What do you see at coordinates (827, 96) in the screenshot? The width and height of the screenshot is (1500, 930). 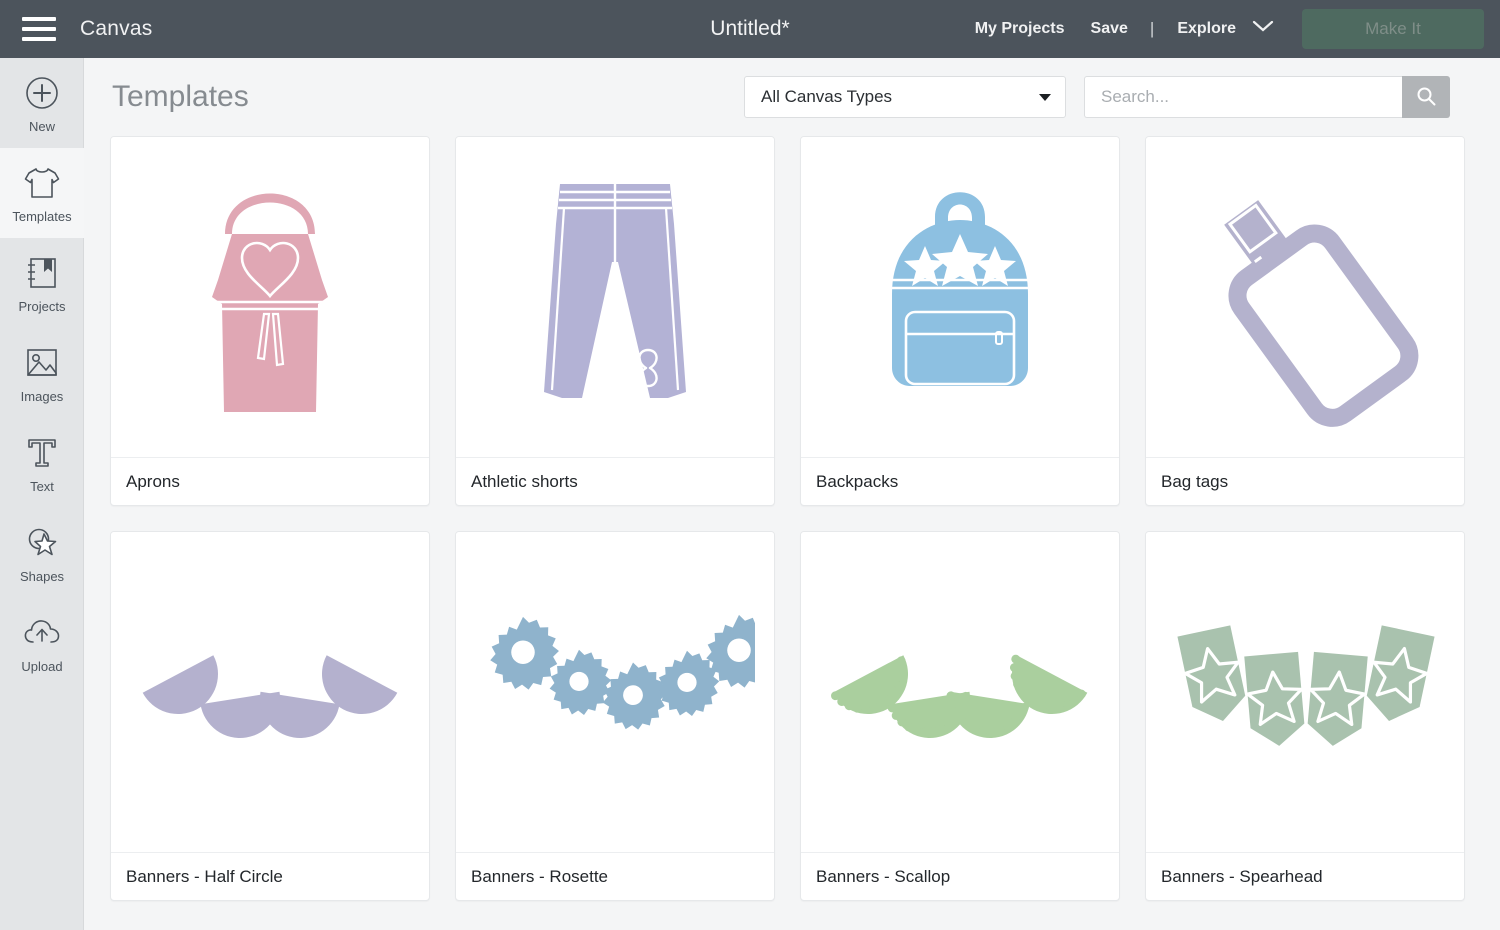 I see `canvas-type-value: All Canvas Types` at bounding box center [827, 96].